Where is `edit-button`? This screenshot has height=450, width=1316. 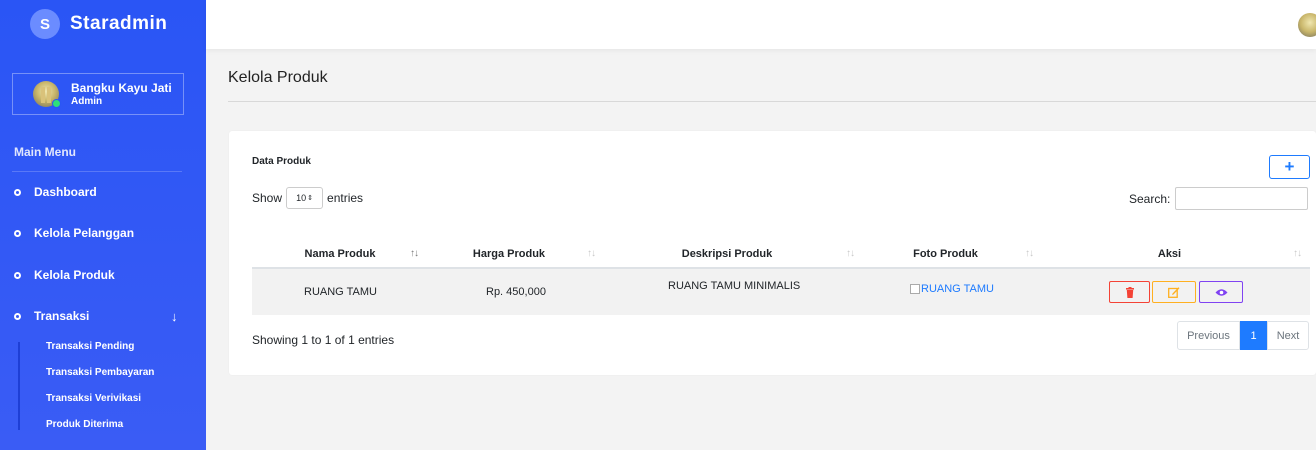 edit-button is located at coordinates (1174, 292).